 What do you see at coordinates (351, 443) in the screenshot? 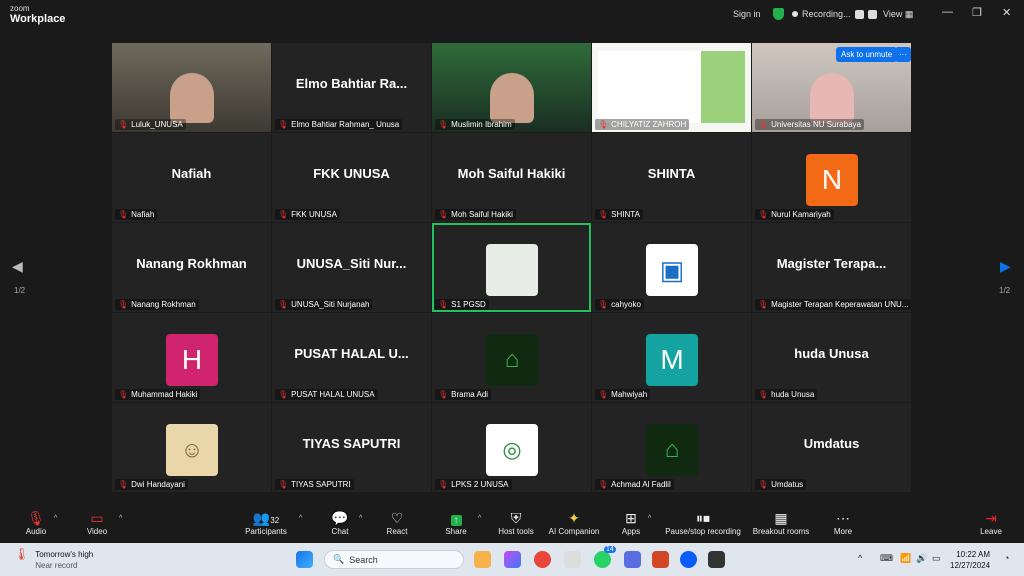
I see `participant-display-name: TIYAS SAPUTRI` at bounding box center [351, 443].